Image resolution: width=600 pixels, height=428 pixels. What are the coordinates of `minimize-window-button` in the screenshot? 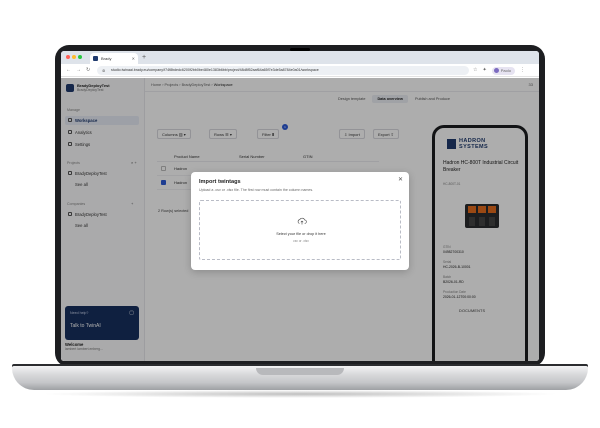 It's located at (74, 57).